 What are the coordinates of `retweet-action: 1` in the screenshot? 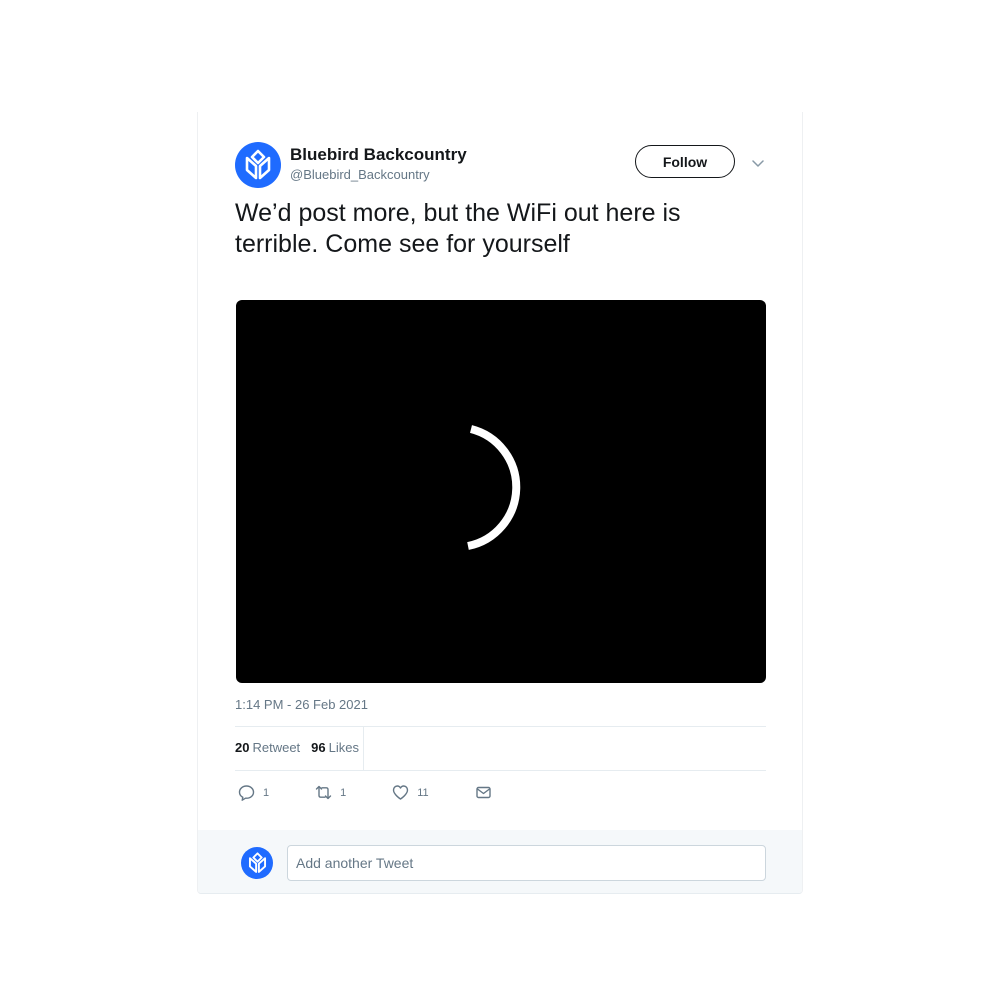 It's located at (330, 792).